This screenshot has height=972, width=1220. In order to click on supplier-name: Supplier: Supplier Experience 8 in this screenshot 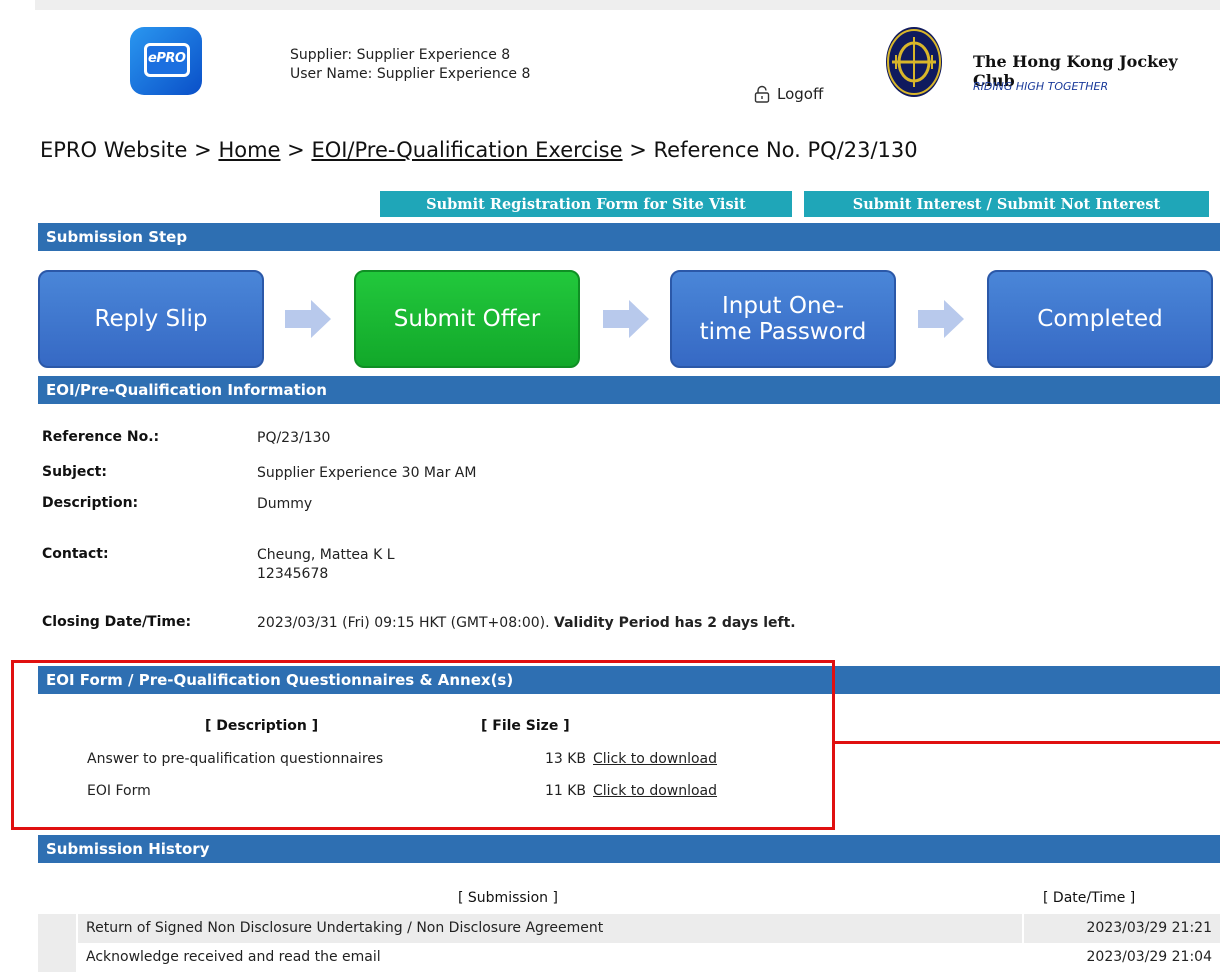, I will do `click(400, 55)`.